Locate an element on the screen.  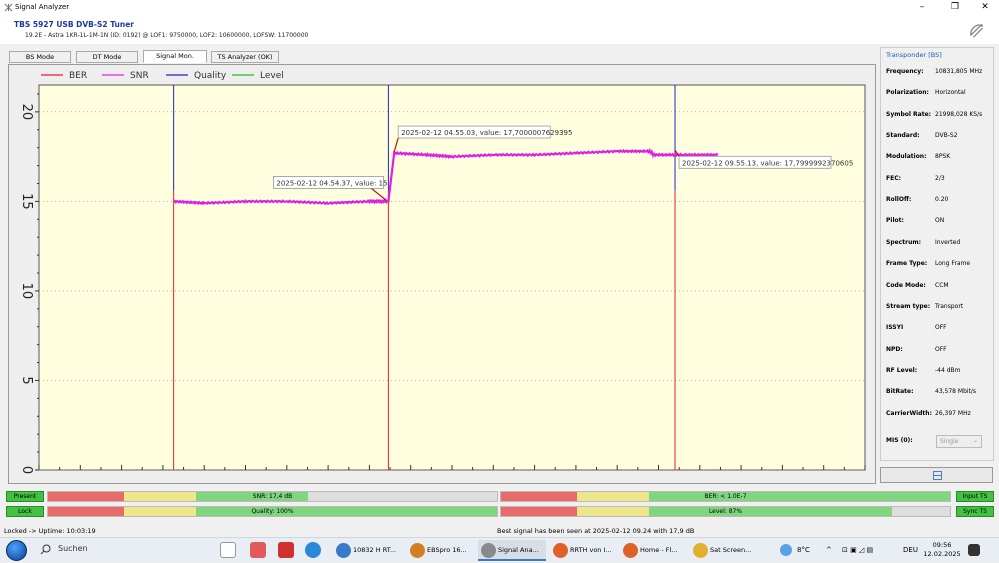
snr-label: SNR: 17,4 dB is located at coordinates (272, 496).